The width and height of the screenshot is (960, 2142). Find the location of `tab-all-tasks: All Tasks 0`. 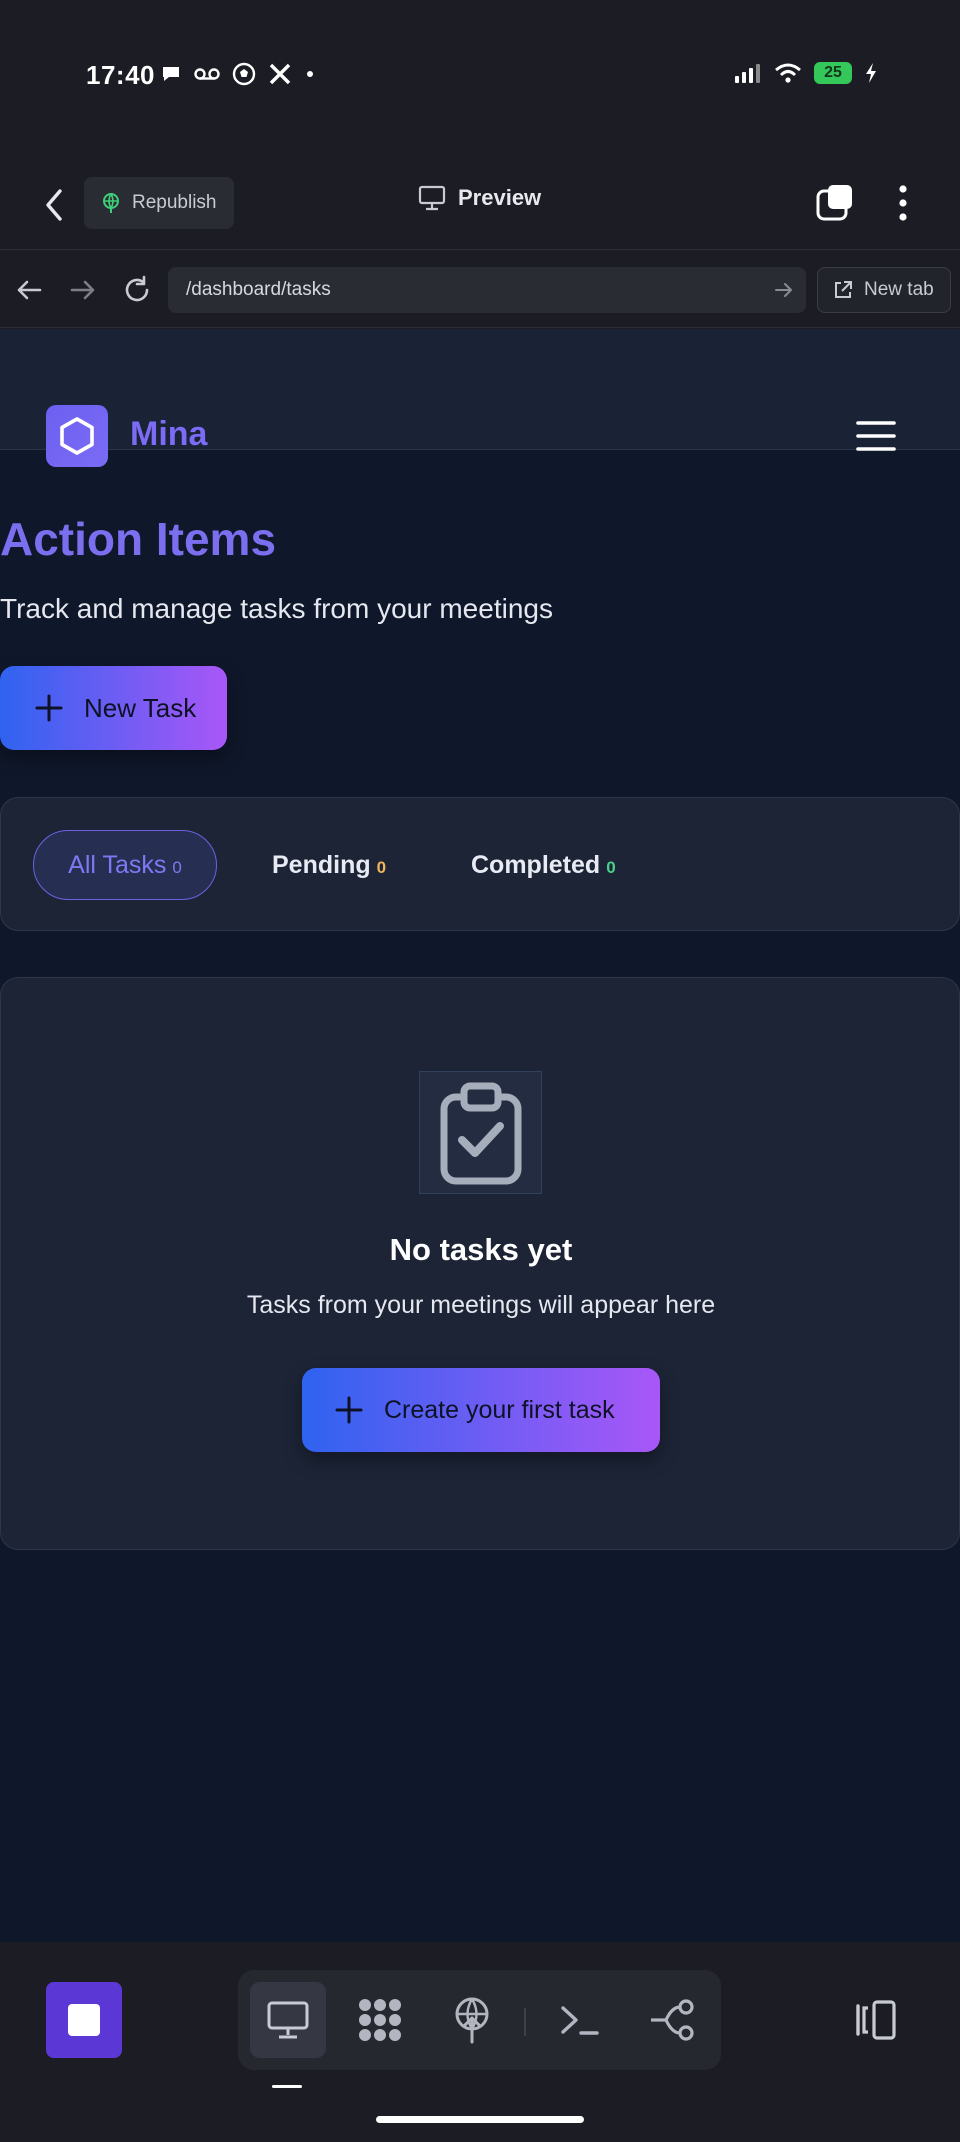

tab-all-tasks: All Tasks 0 is located at coordinates (125, 865).